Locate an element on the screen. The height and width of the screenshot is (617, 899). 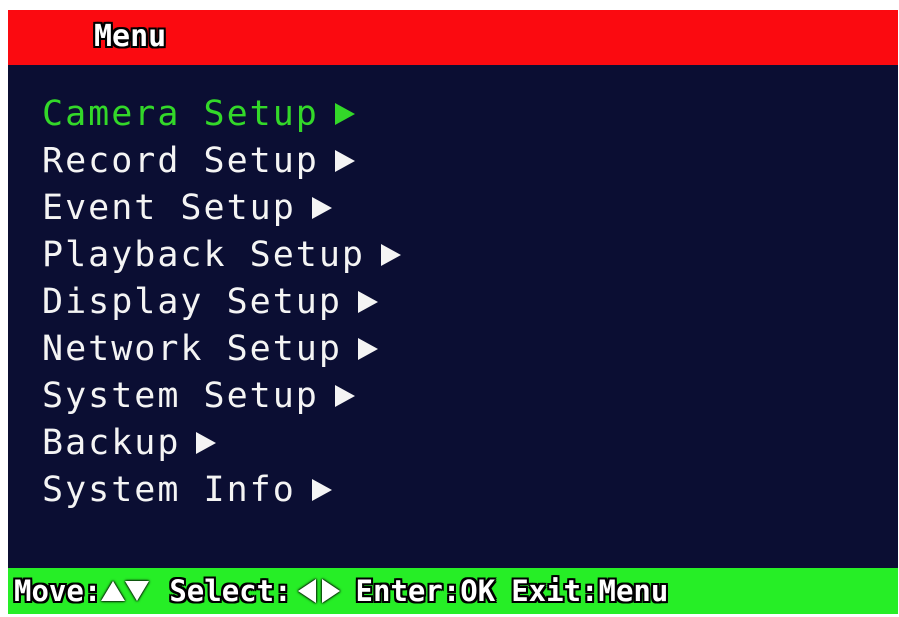
menu-item-playback-setup: Playback Setup is located at coordinates (222, 254).